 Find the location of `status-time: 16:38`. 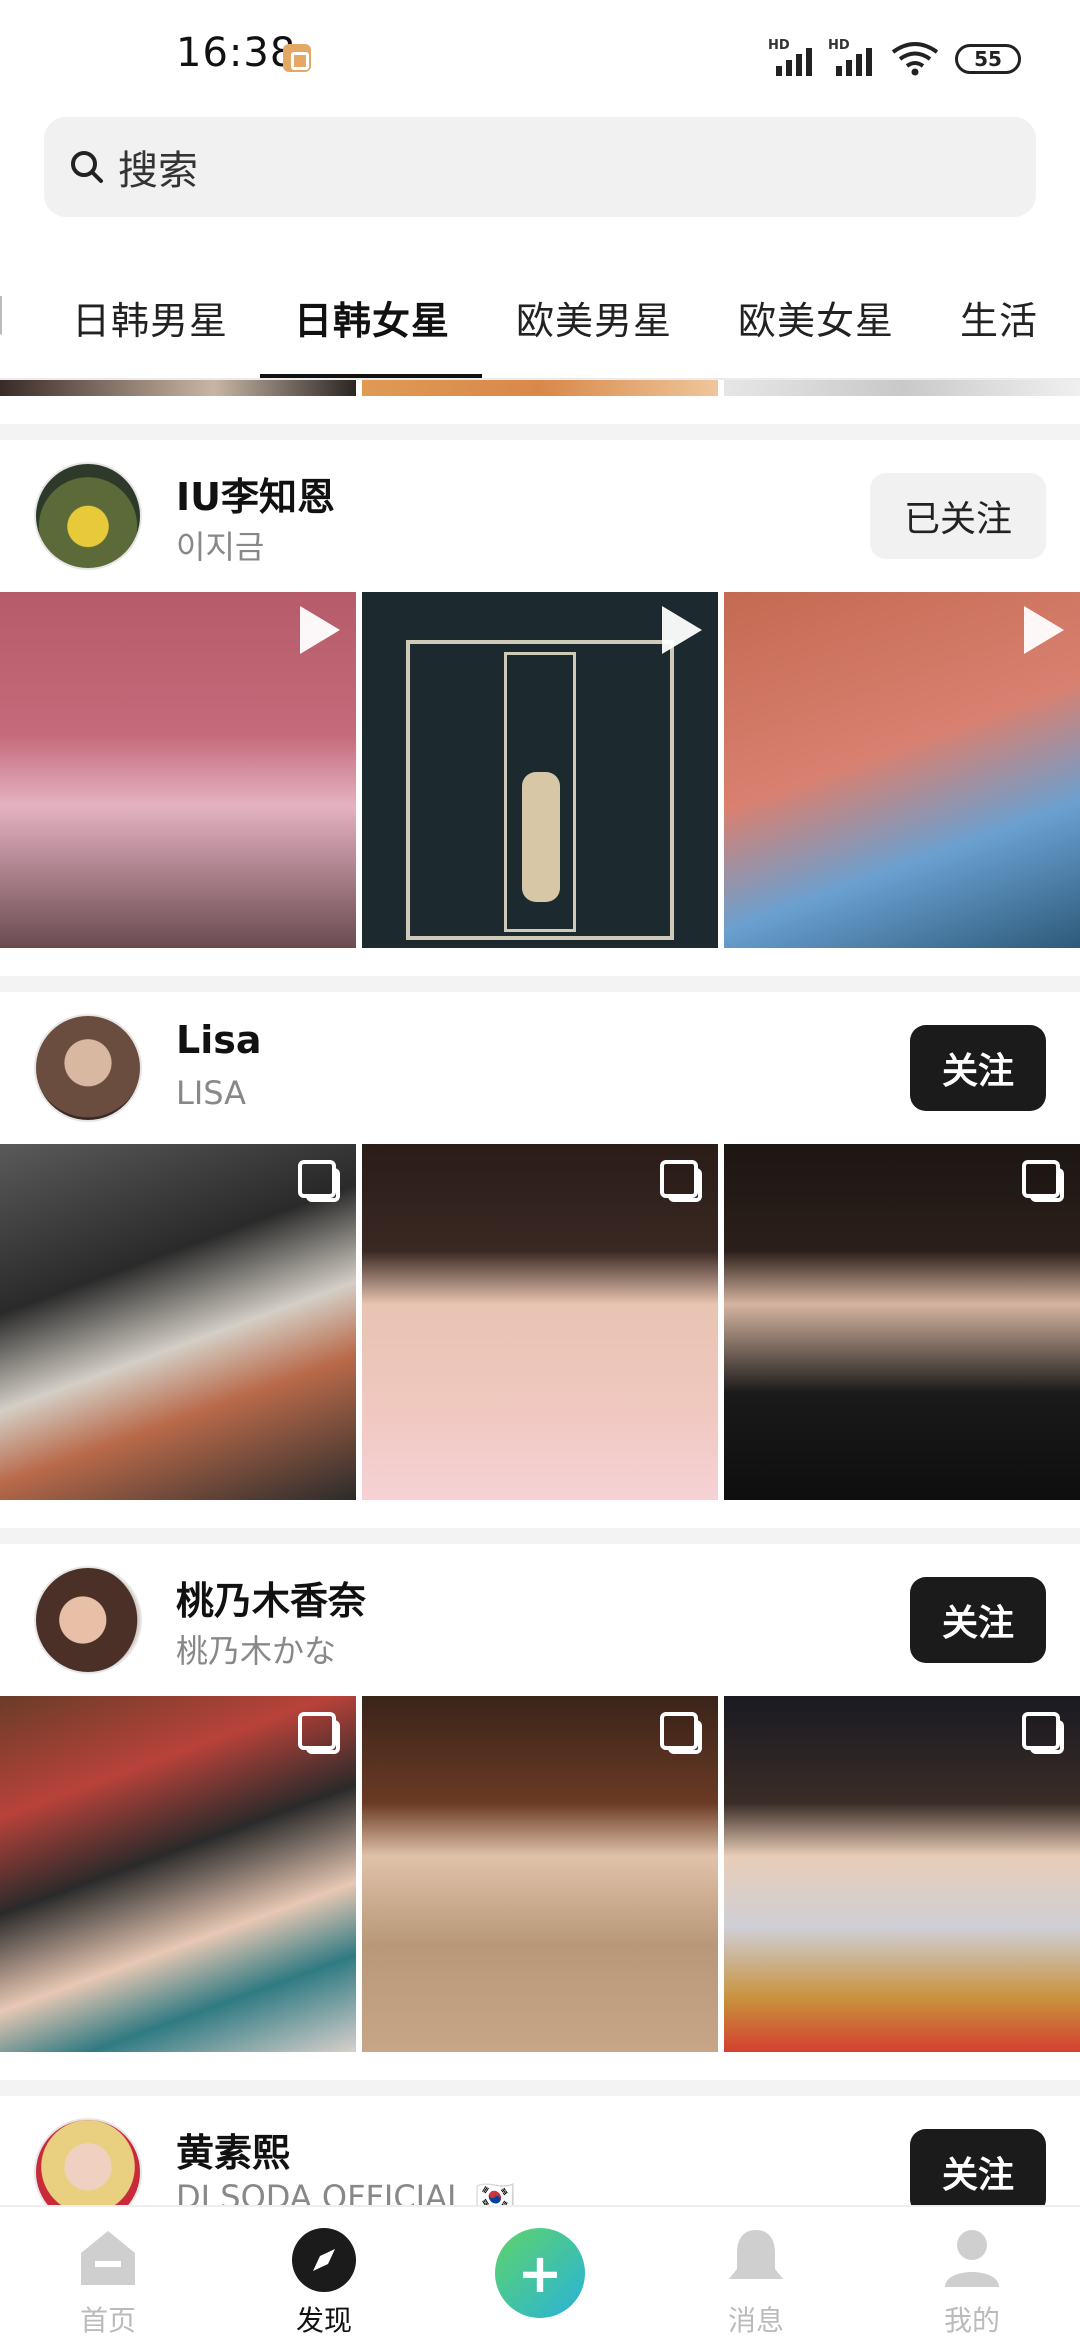

status-time: 16:38 is located at coordinates (236, 53).